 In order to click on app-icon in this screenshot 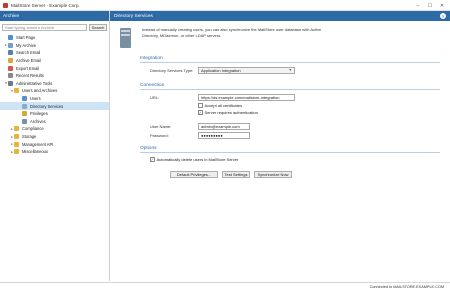, I will do `click(5, 5)`.